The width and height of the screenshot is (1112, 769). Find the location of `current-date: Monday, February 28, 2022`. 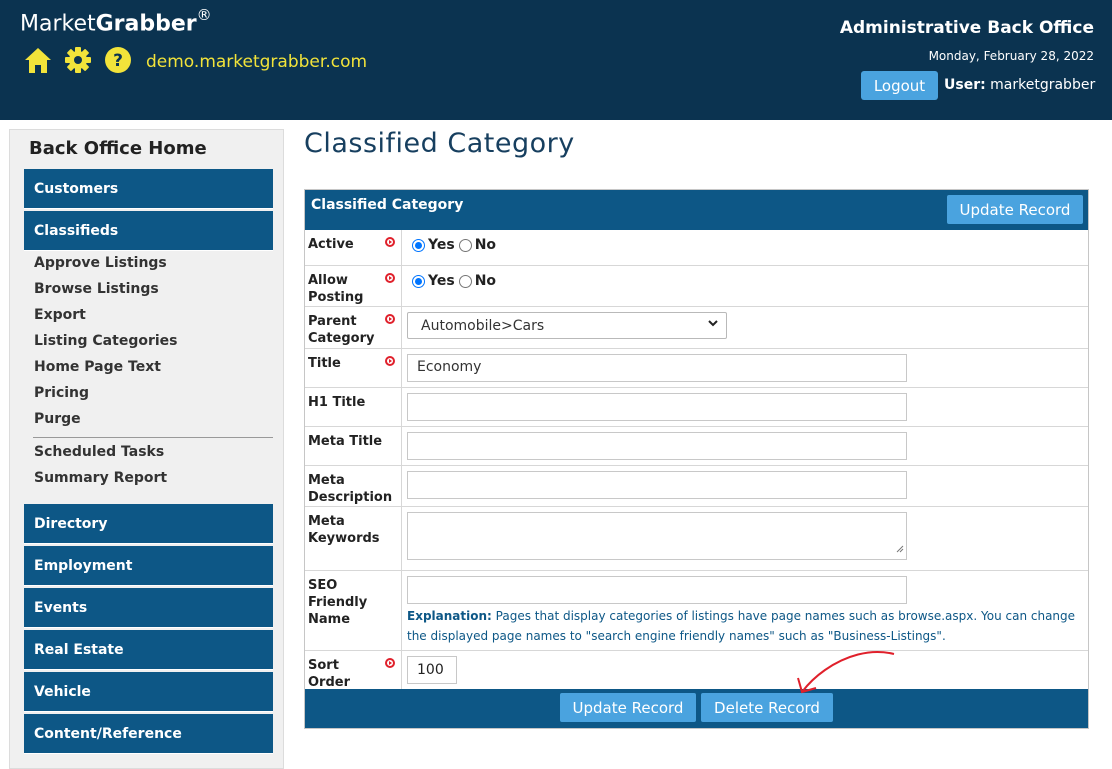

current-date: Monday, February 28, 2022 is located at coordinates (1011, 56).